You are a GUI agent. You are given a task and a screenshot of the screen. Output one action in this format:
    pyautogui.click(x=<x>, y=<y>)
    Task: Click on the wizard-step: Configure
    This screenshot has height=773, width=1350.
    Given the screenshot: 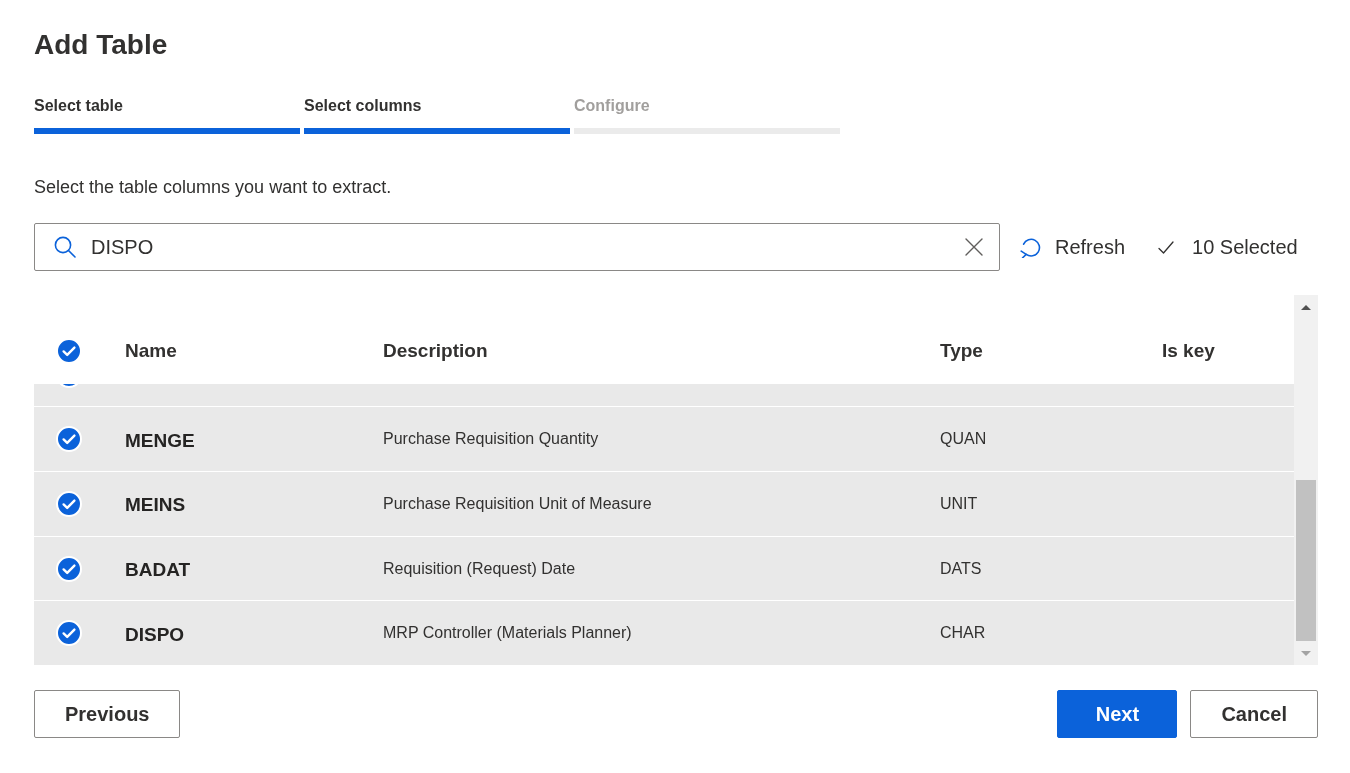 What is the action you would take?
    pyautogui.click(x=707, y=115)
    